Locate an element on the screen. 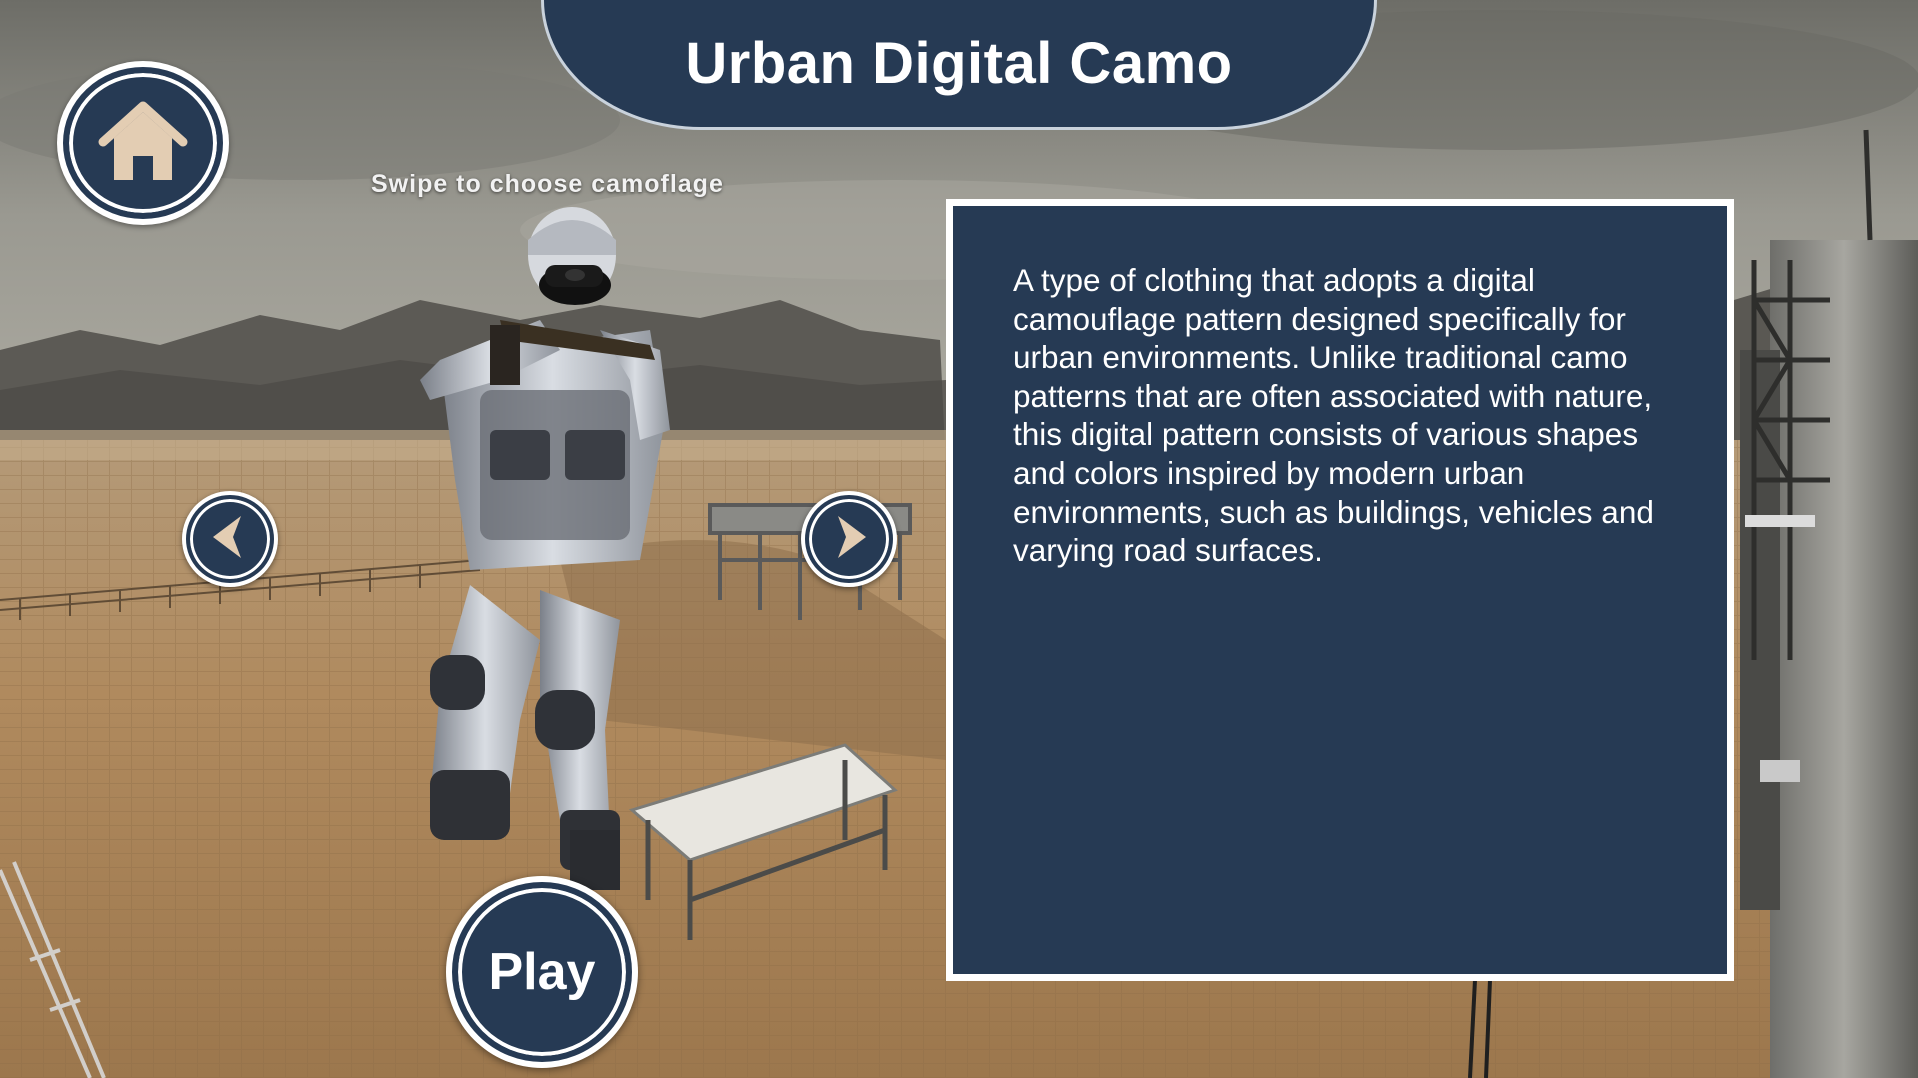  play-button-face: Play is located at coordinates (542, 972).